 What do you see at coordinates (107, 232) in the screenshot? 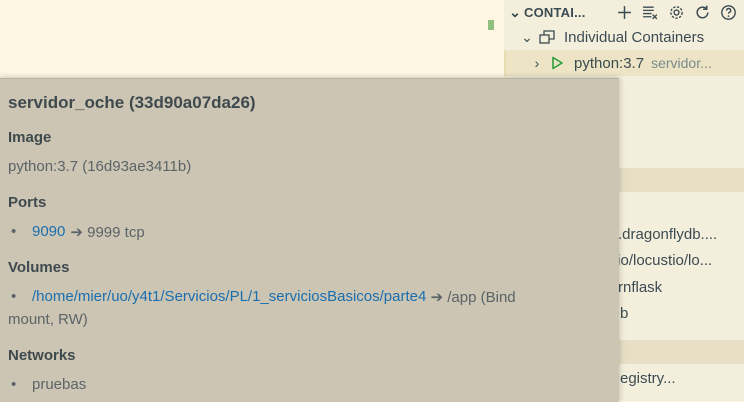
I see `port-mapping: ➔ 9999 tcp` at bounding box center [107, 232].